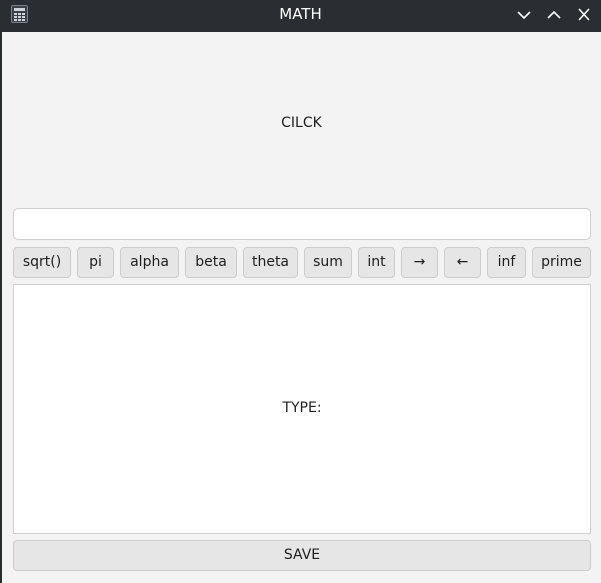 The image size is (601, 583). I want to click on sum-button: sum, so click(328, 262).